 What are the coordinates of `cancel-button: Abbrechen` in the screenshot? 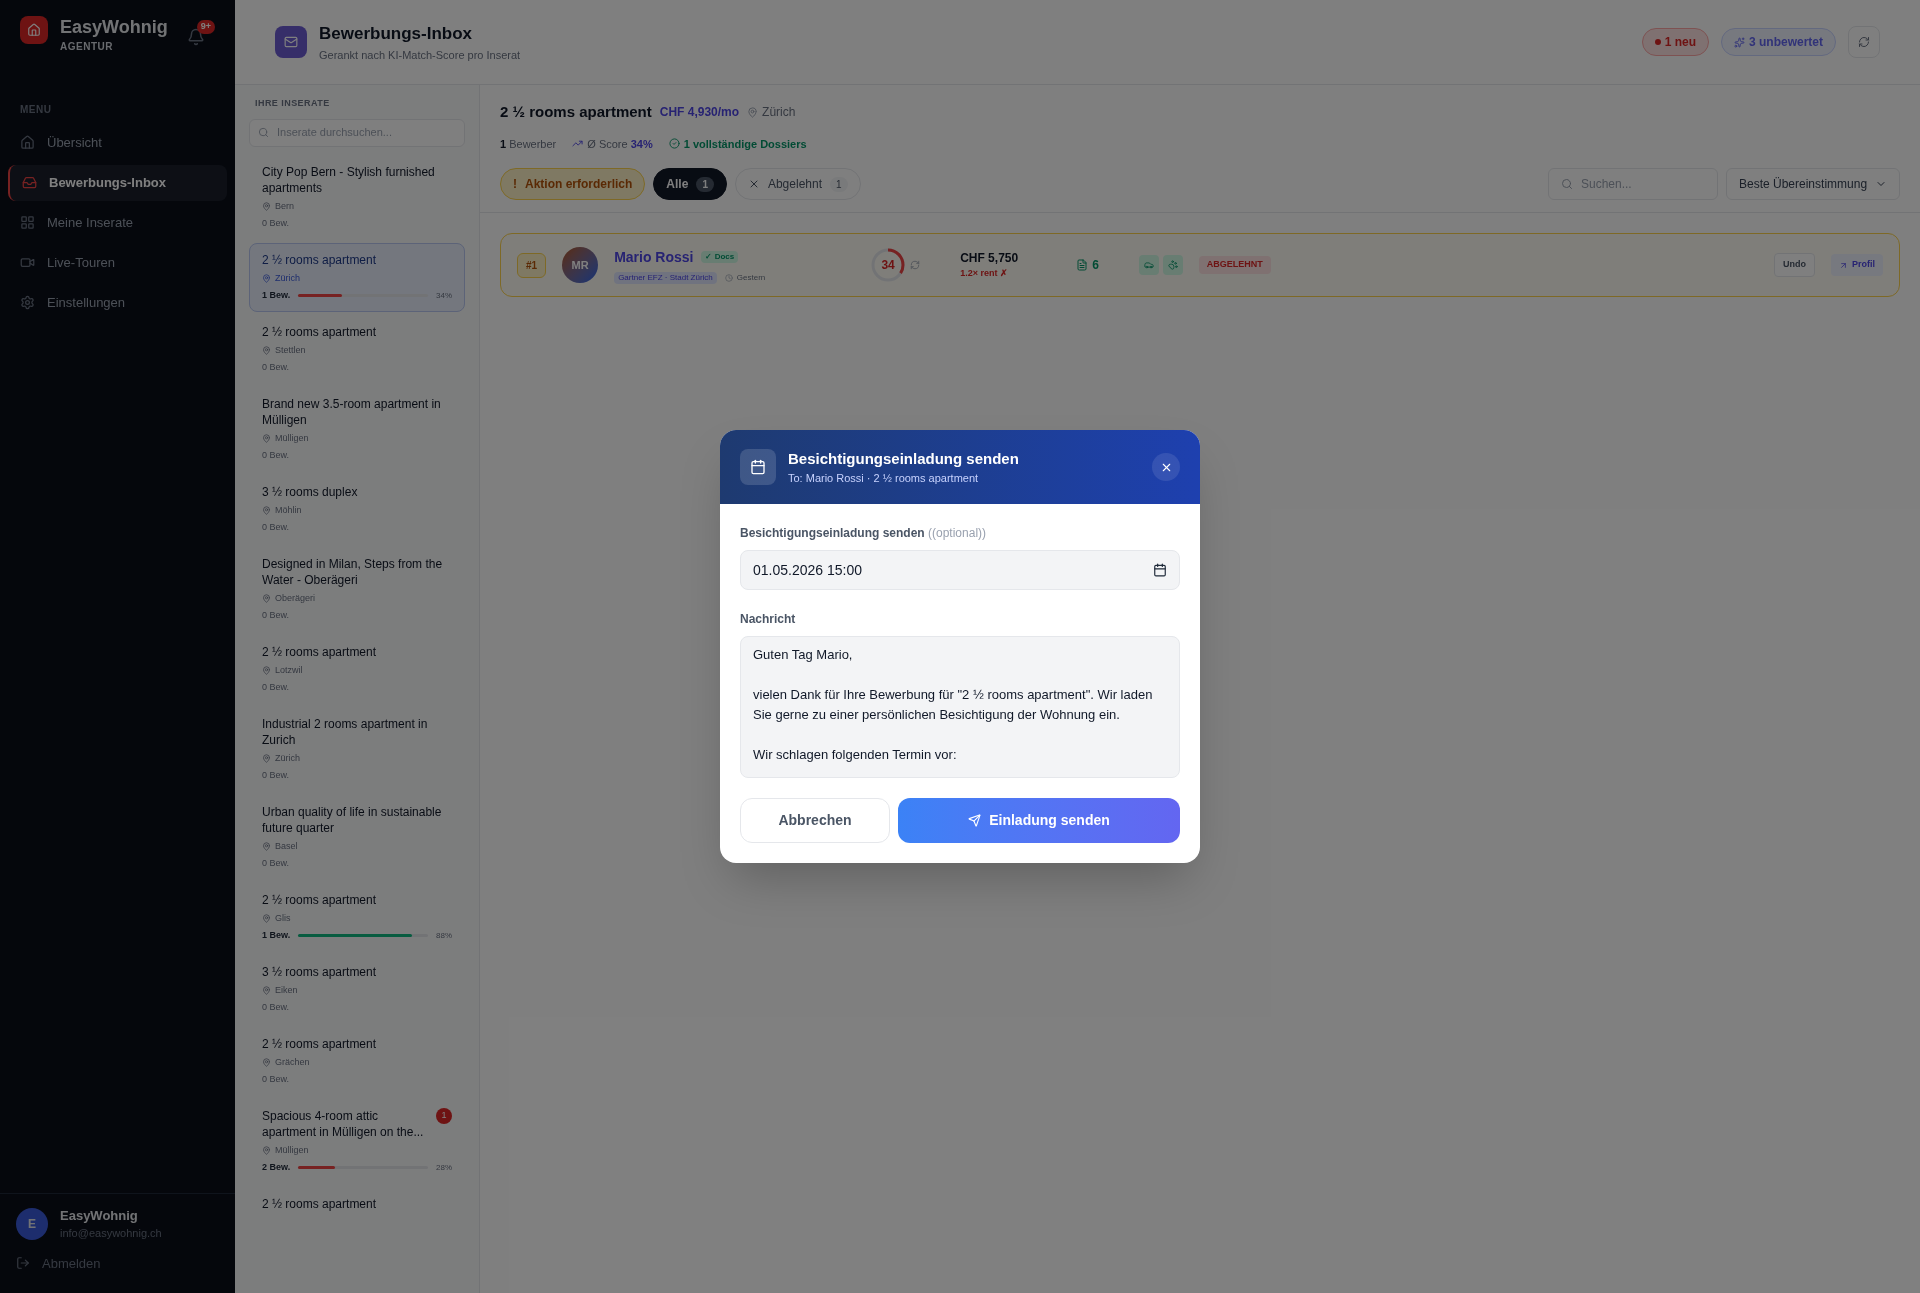 It's located at (815, 820).